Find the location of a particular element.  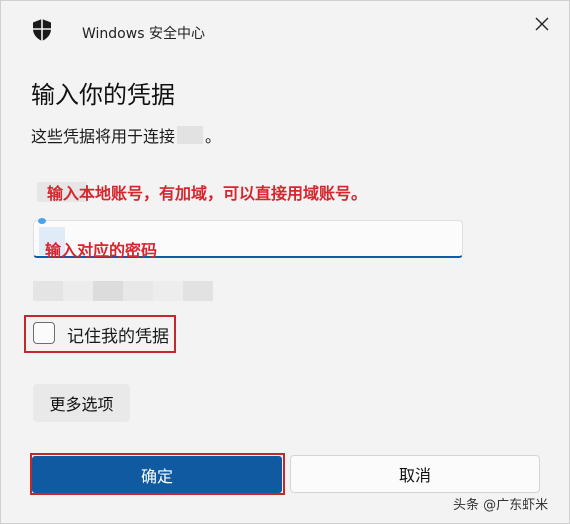

subtitle: 这些凭据将用于连接 。 is located at coordinates (126, 135).